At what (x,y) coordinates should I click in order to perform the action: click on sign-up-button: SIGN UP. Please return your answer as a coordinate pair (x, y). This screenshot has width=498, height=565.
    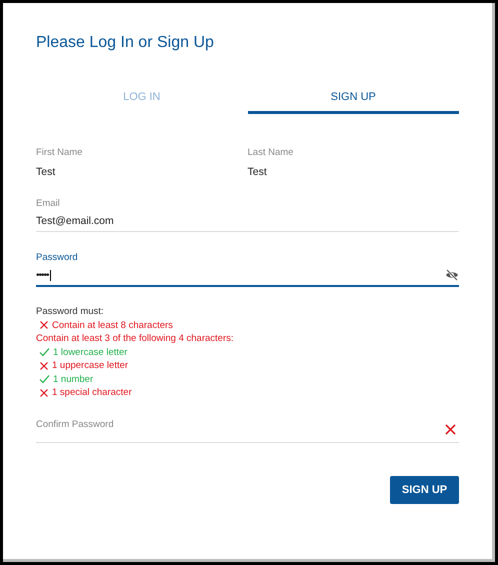
    Looking at the image, I should click on (424, 490).